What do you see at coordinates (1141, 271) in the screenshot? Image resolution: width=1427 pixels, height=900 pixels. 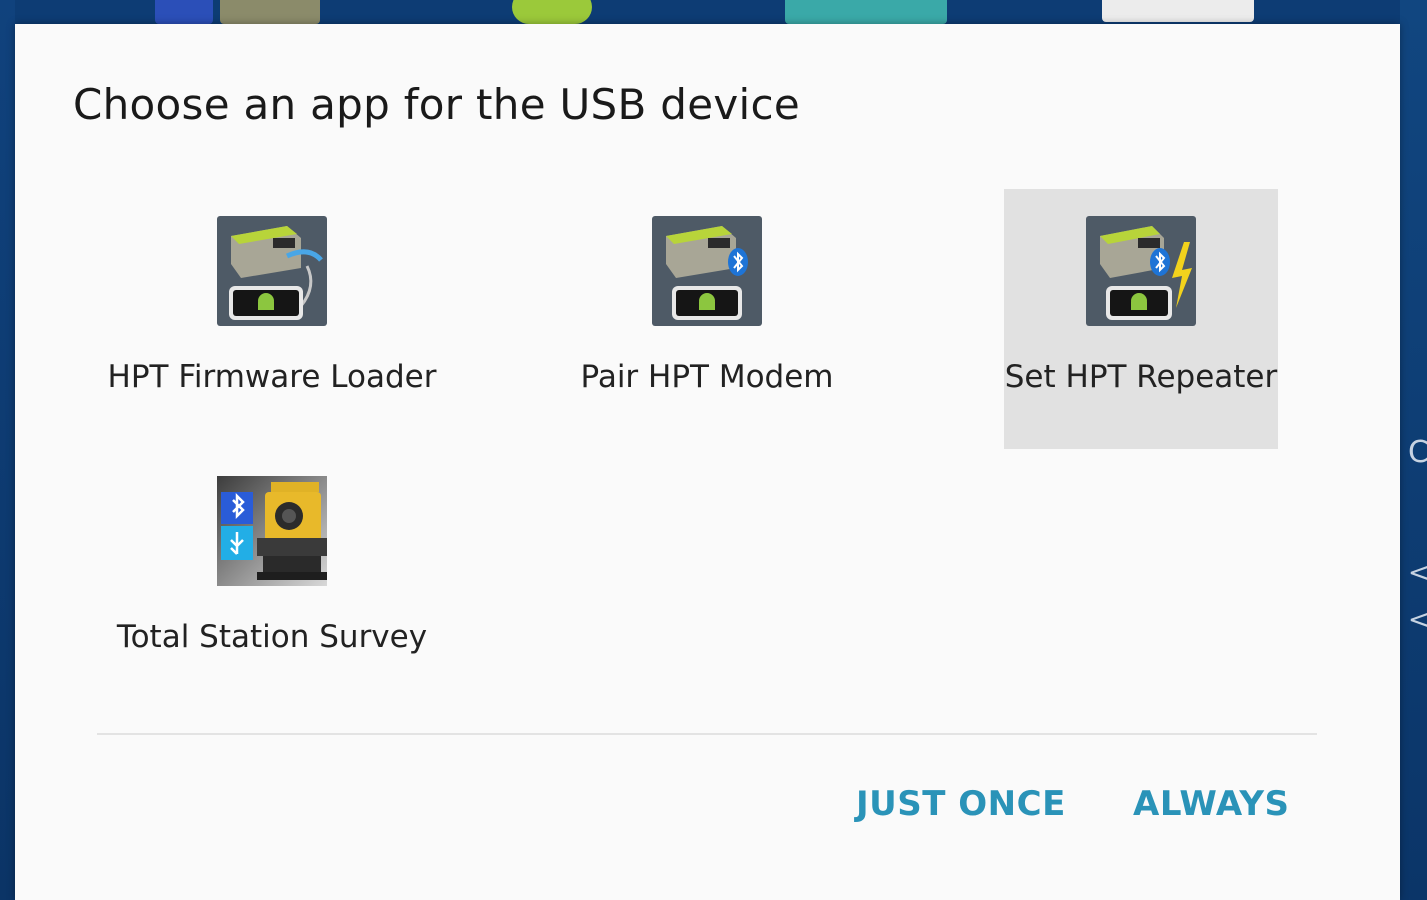 I see `set-hpt-repeater-icon` at bounding box center [1141, 271].